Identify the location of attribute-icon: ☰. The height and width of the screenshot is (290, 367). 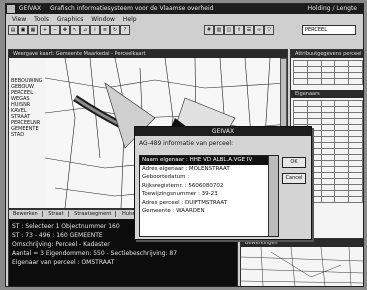
(249, 30).